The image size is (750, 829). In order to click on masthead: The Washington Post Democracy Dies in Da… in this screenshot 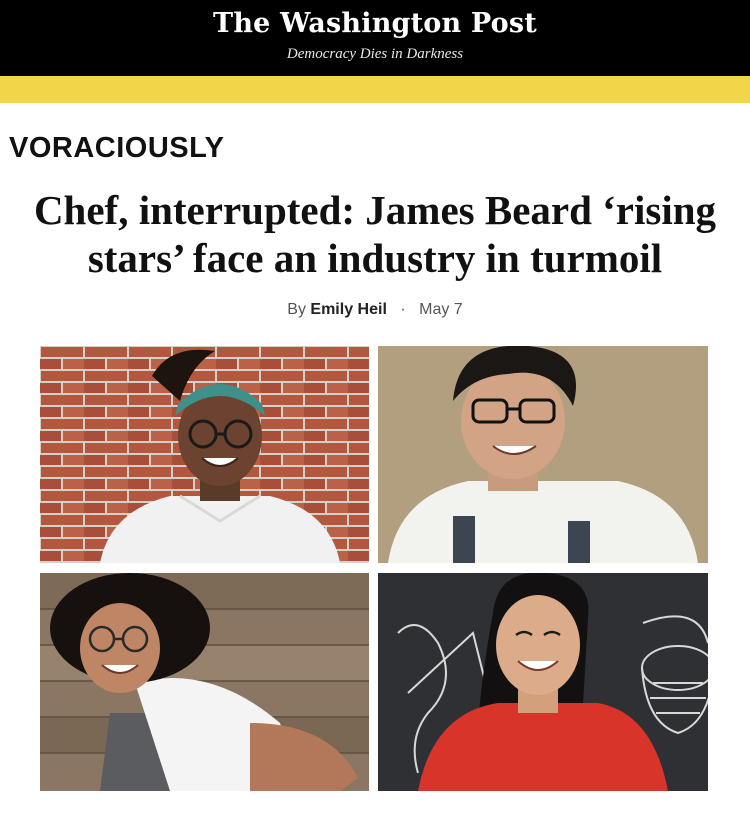, I will do `click(375, 38)`.